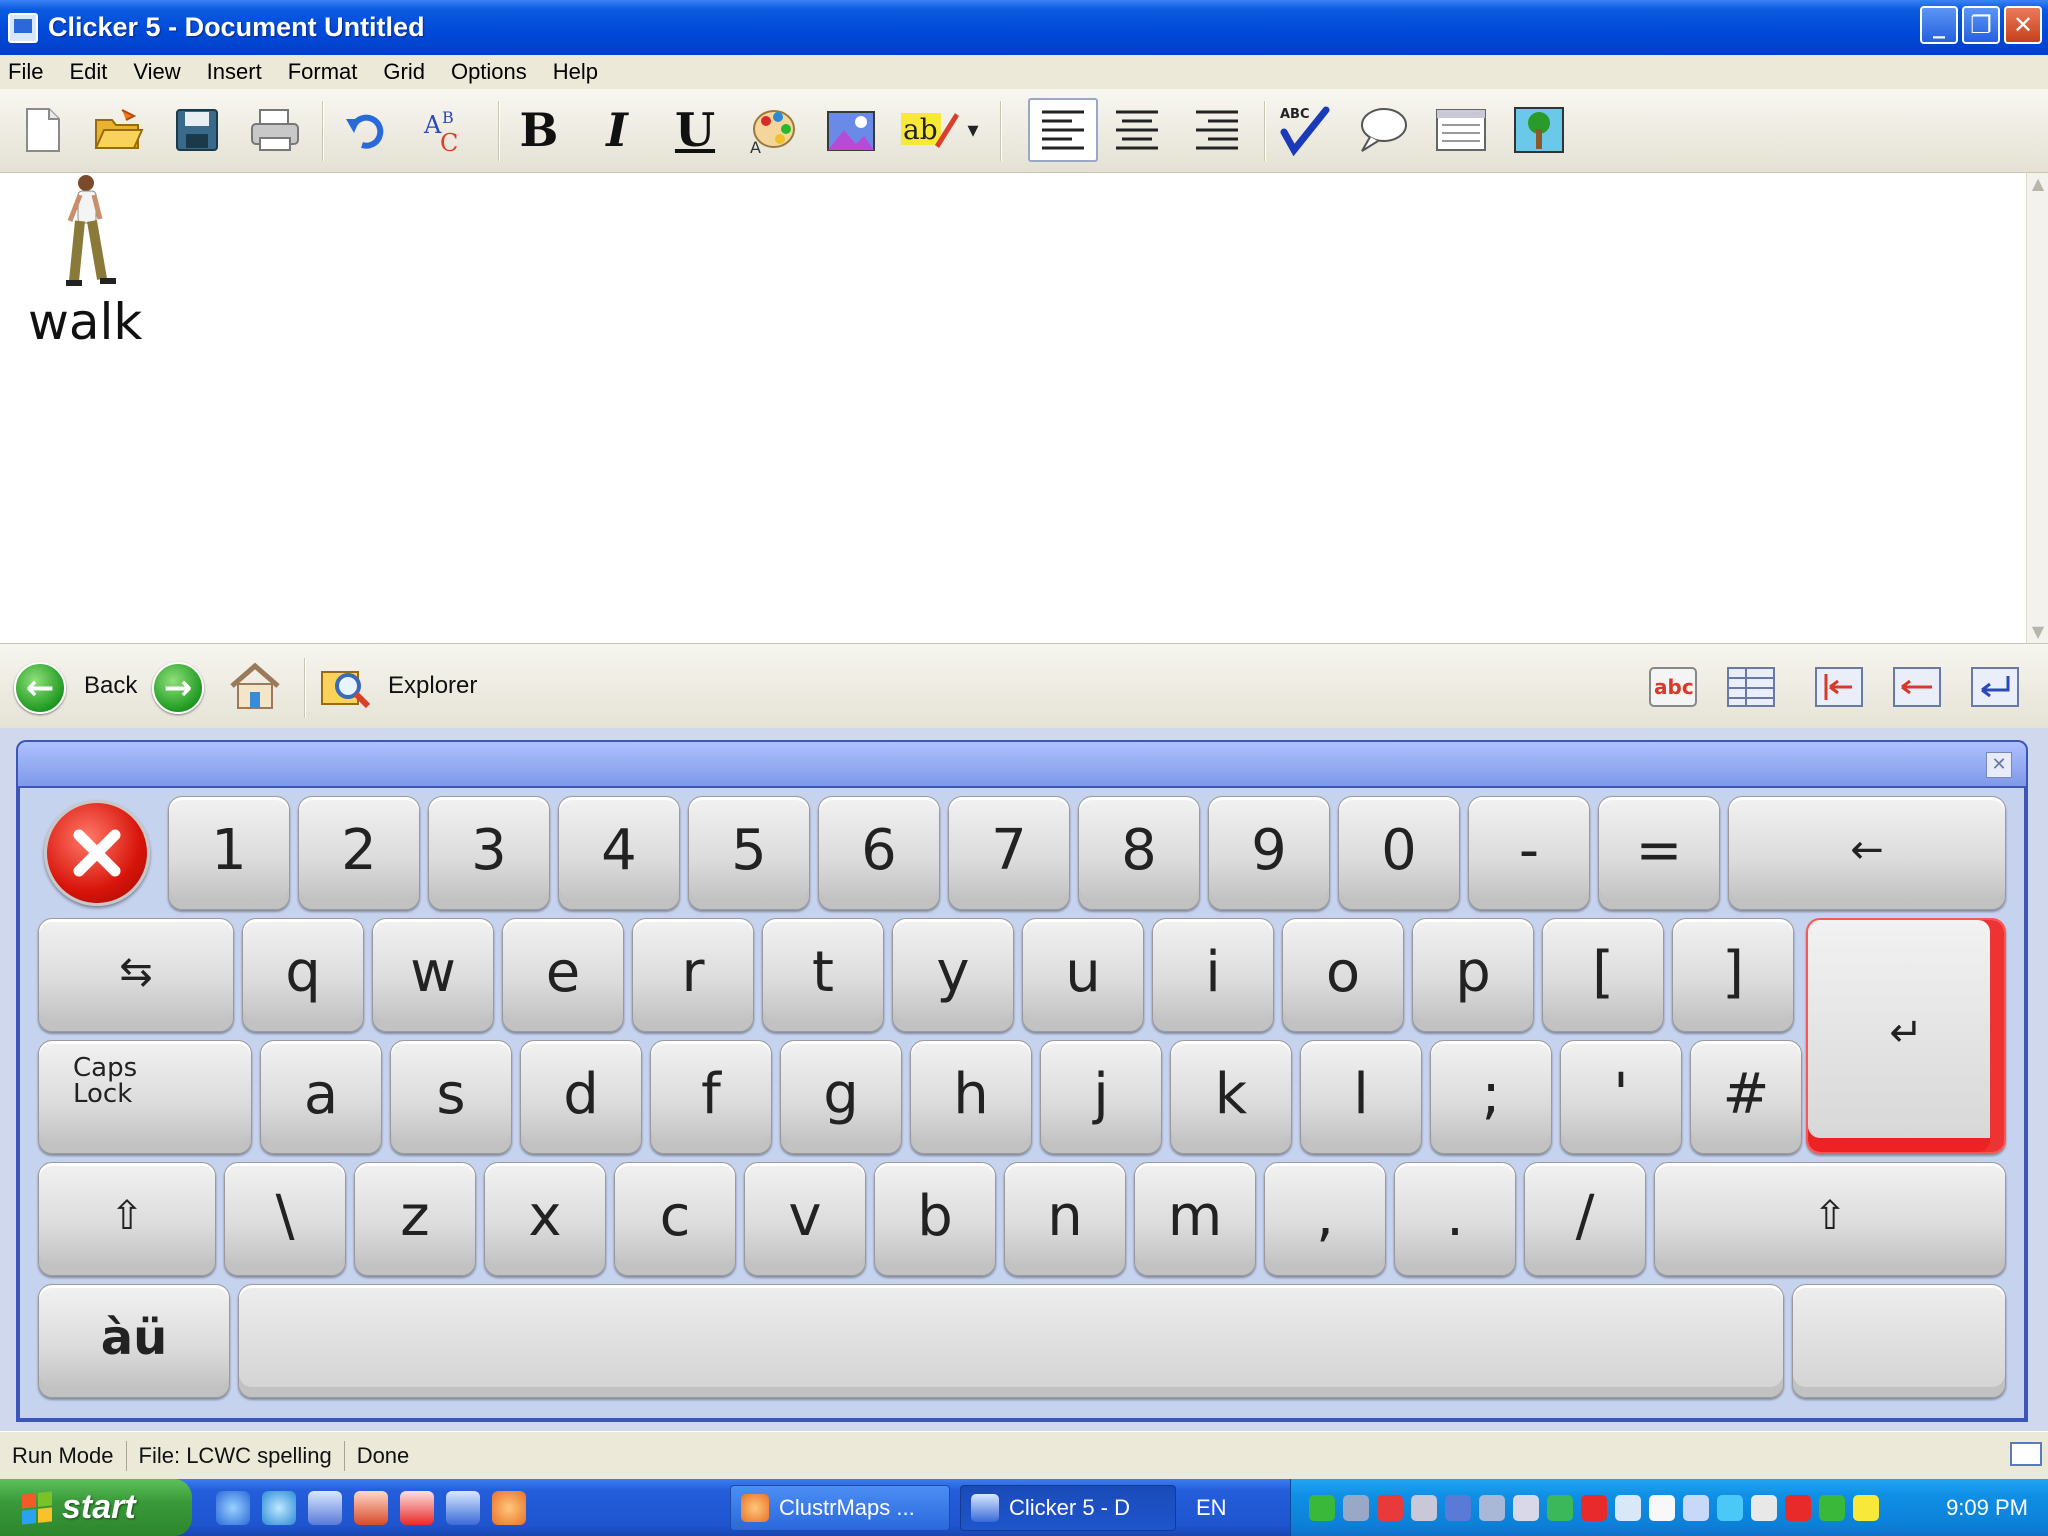  Describe the element at coordinates (1830, 1219) in the screenshot. I see `key-right-shift: ⇧` at that location.